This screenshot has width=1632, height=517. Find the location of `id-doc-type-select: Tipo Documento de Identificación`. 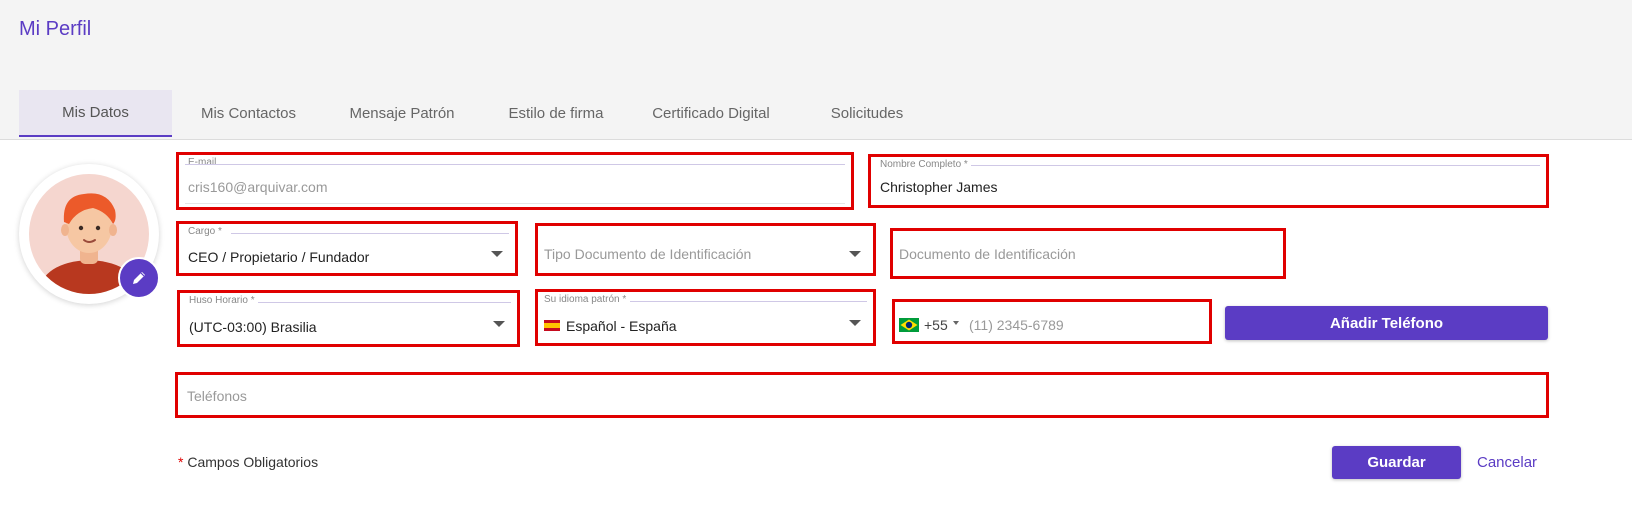

id-doc-type-select: Tipo Documento de Identificación is located at coordinates (705, 249).